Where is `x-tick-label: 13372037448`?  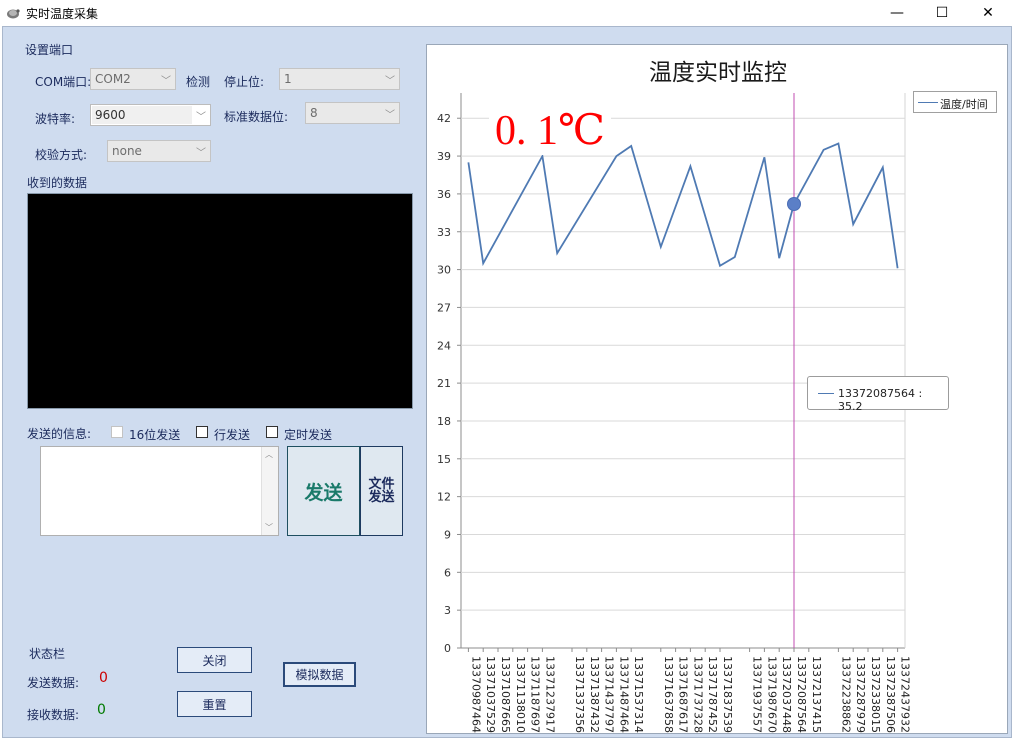
x-tick-label: 13372037448 is located at coordinates (786, 694).